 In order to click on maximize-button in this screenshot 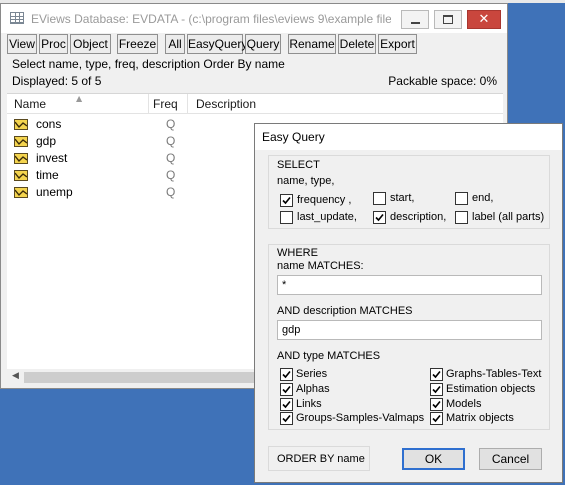, I will do `click(448, 19)`.